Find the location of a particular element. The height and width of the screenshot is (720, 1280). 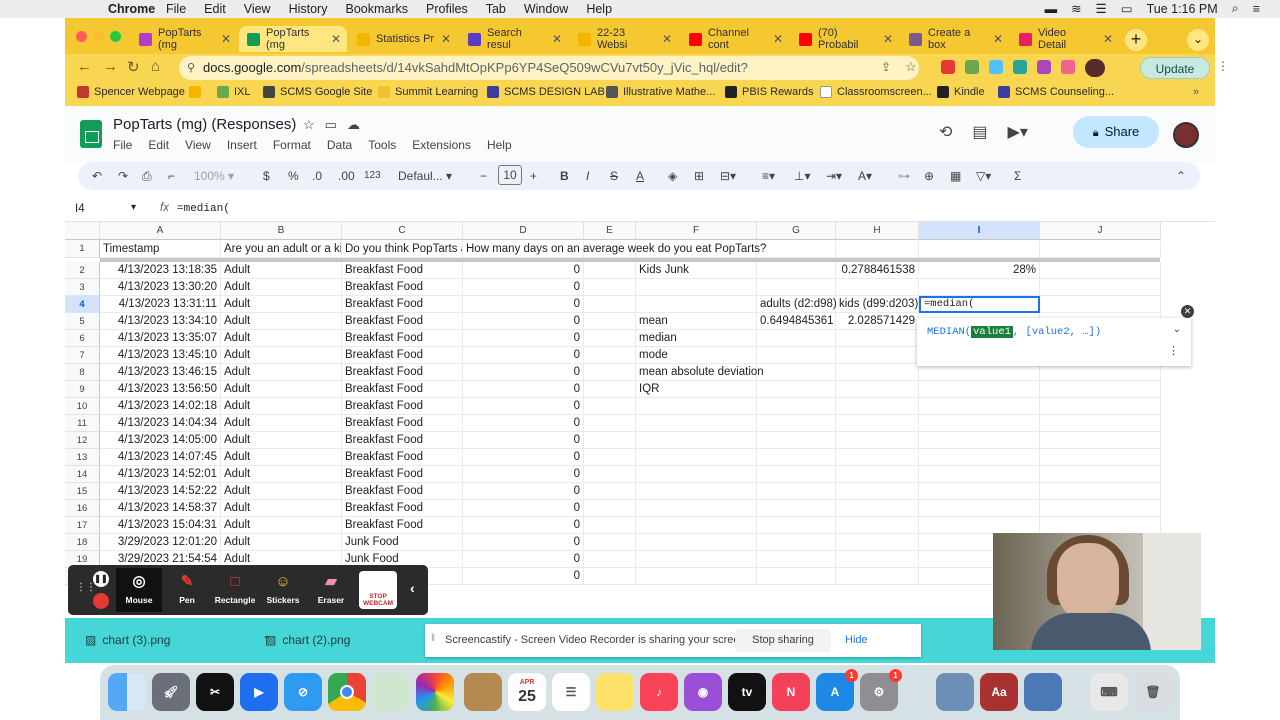

row-header: 17 is located at coordinates (82, 525).